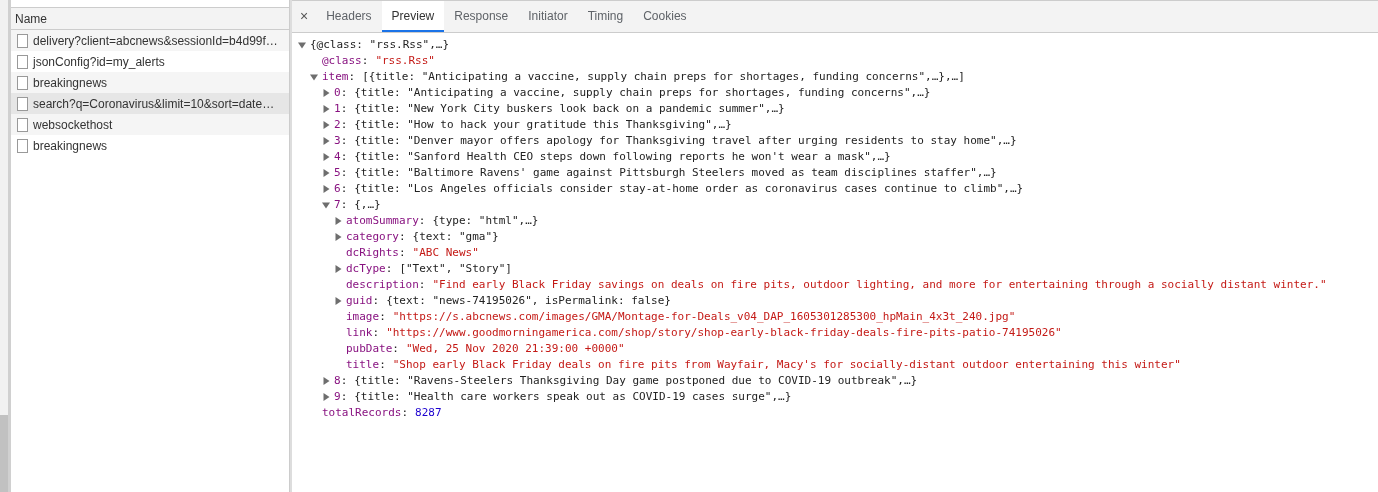 This screenshot has width=1378, height=492. Describe the element at coordinates (363, 365) in the screenshot. I see `property-key: title` at that location.